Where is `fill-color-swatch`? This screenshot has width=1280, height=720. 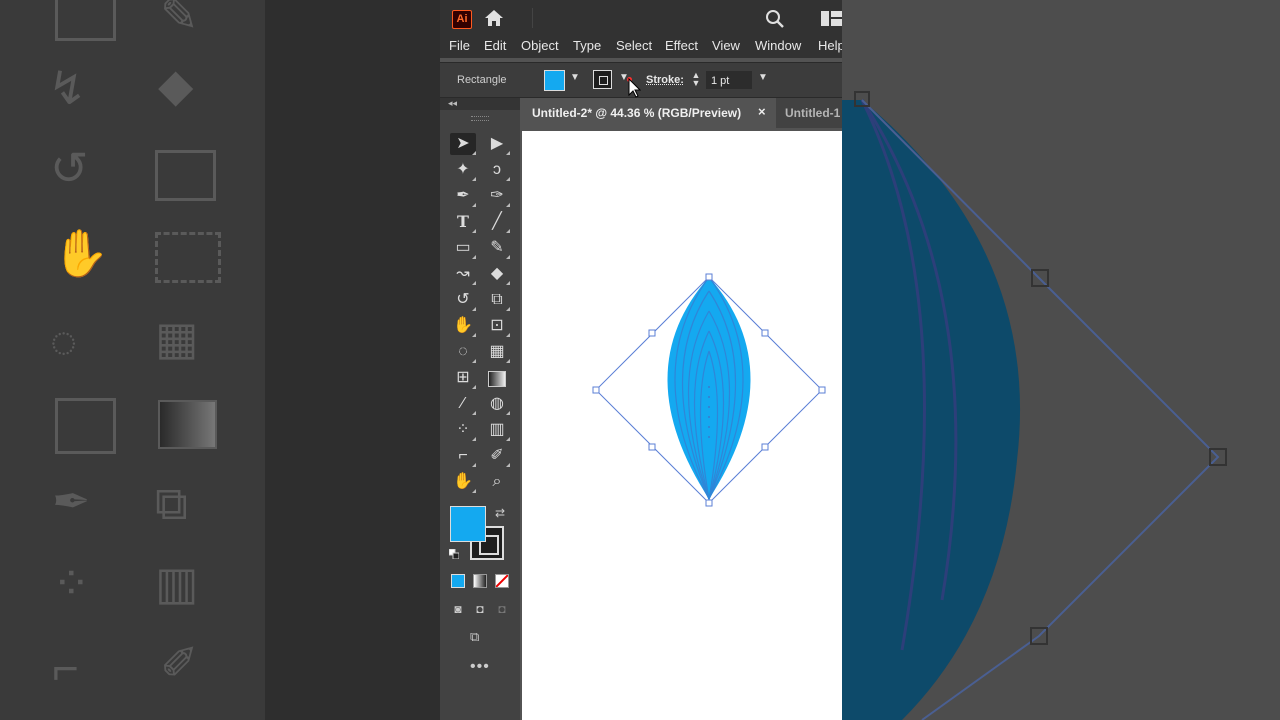 fill-color-swatch is located at coordinates (554, 80).